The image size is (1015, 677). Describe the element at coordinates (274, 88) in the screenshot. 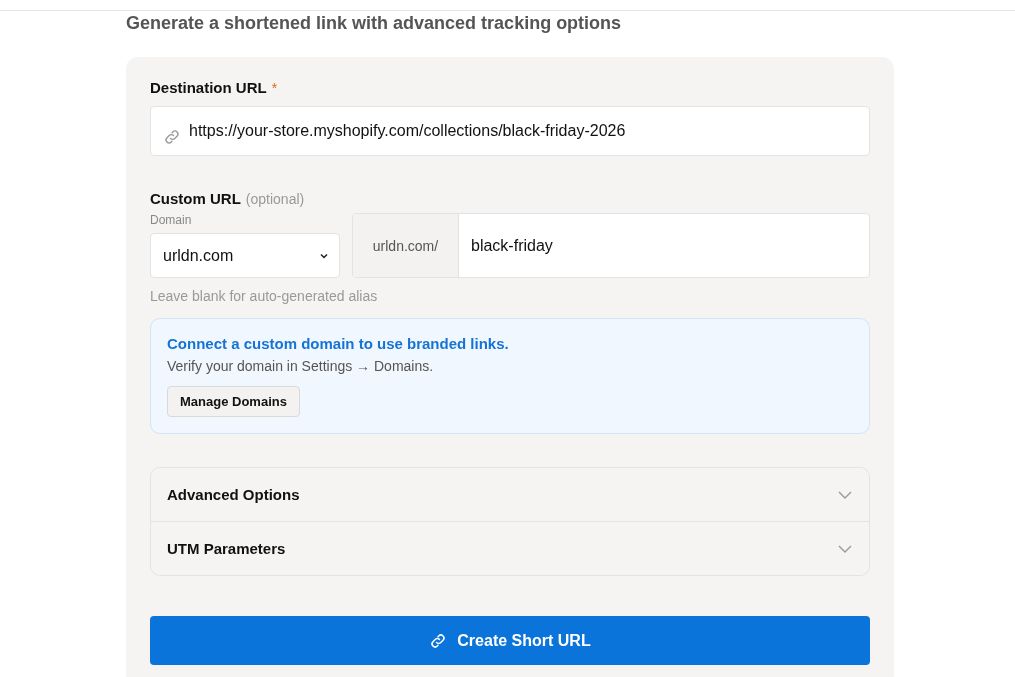

I see `required-mark: *` at that location.